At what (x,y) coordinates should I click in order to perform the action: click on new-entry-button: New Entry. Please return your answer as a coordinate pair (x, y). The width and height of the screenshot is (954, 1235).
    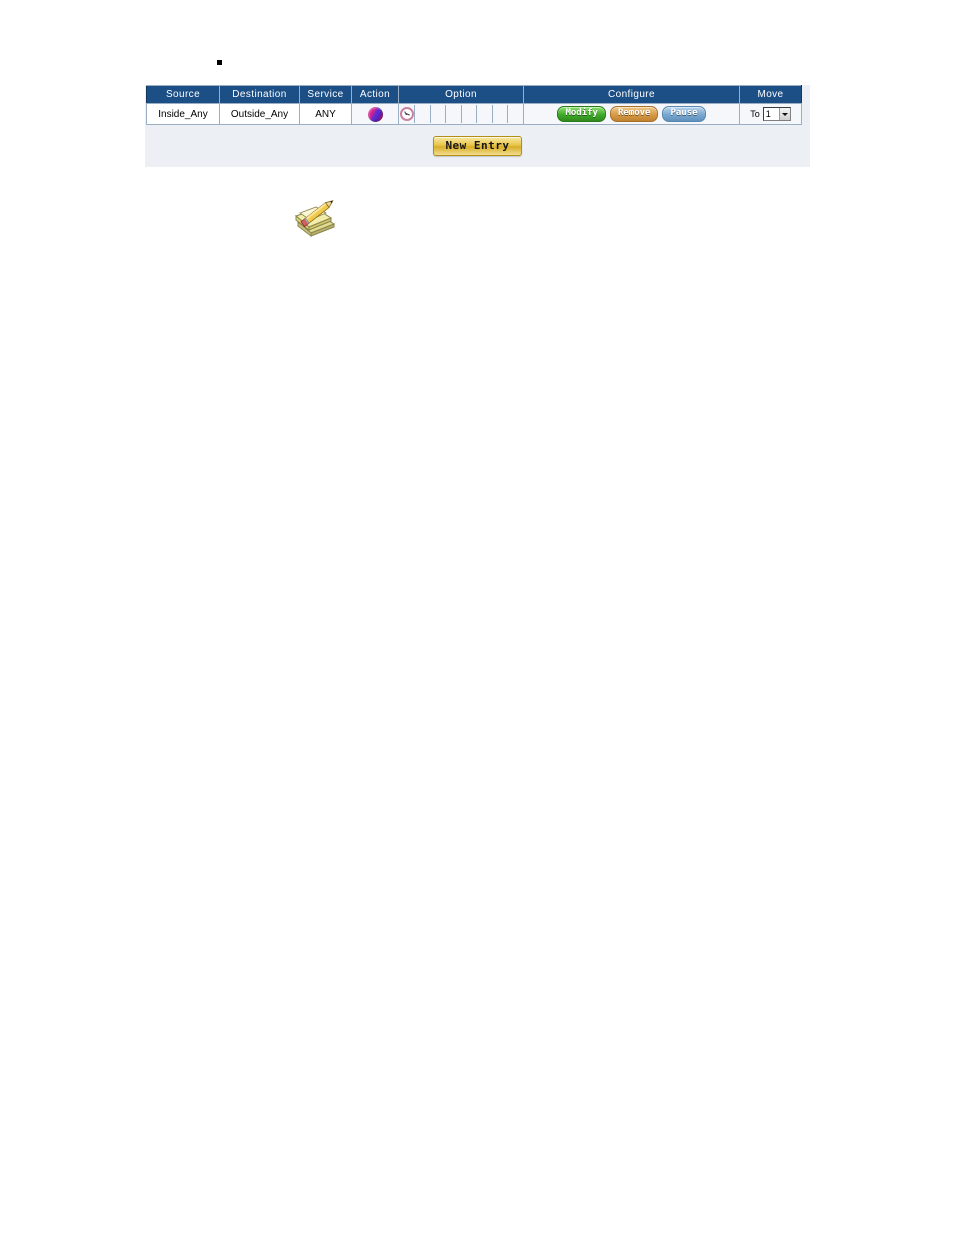
    Looking at the image, I should click on (477, 146).